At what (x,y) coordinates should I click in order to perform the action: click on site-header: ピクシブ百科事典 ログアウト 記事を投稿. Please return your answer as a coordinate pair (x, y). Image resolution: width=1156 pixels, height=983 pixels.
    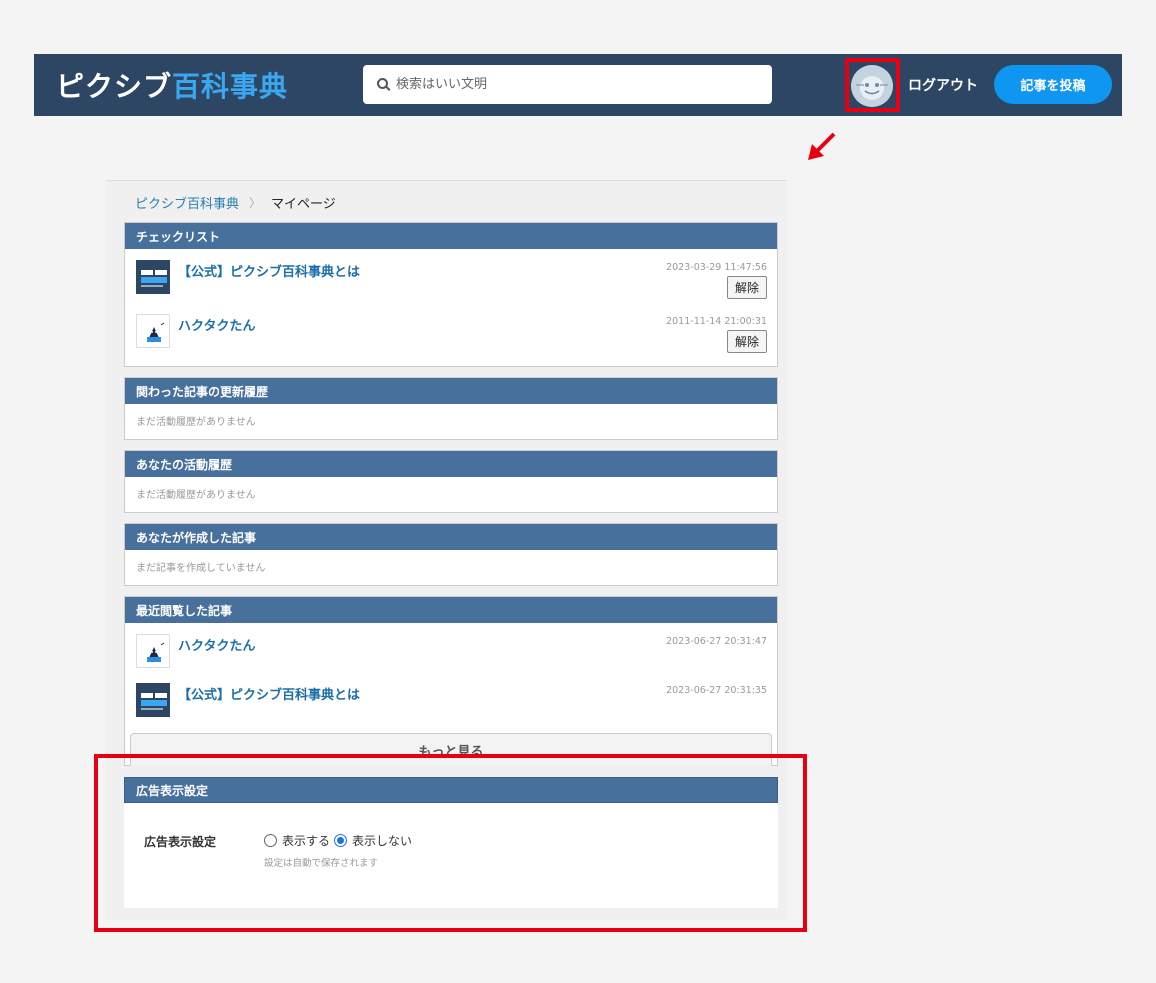
    Looking at the image, I should click on (578, 85).